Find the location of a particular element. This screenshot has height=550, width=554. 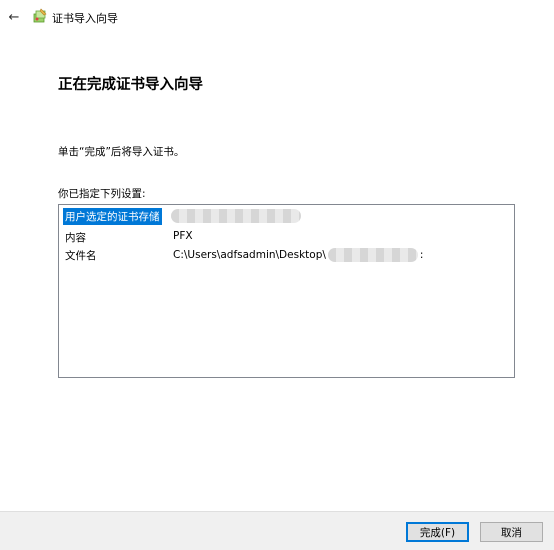

window-title: 证书导入向导 is located at coordinates (85, 18).